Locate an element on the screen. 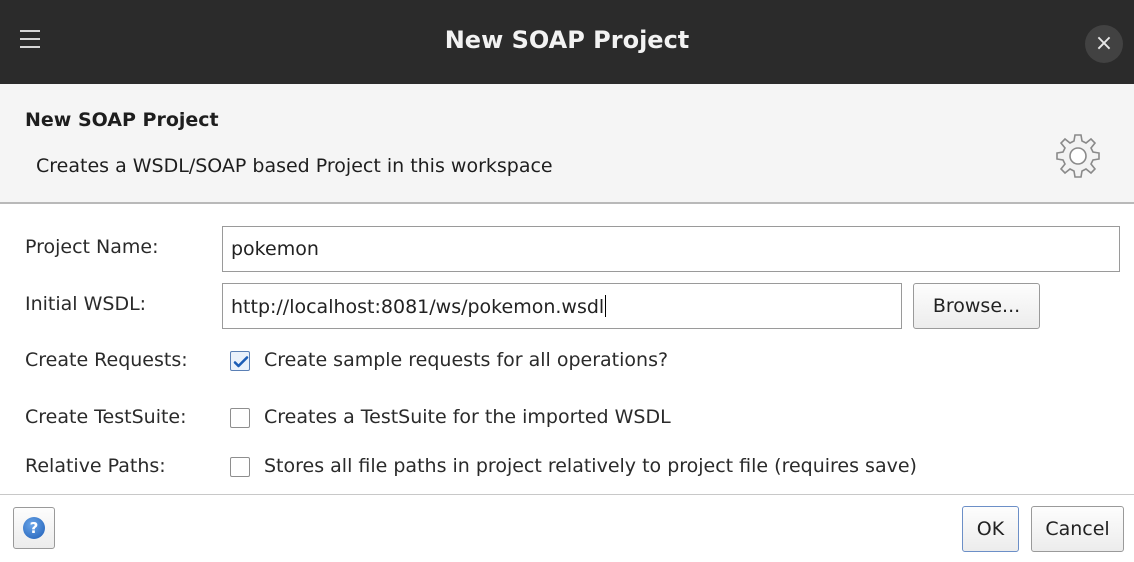  close-button: × is located at coordinates (1104, 44).